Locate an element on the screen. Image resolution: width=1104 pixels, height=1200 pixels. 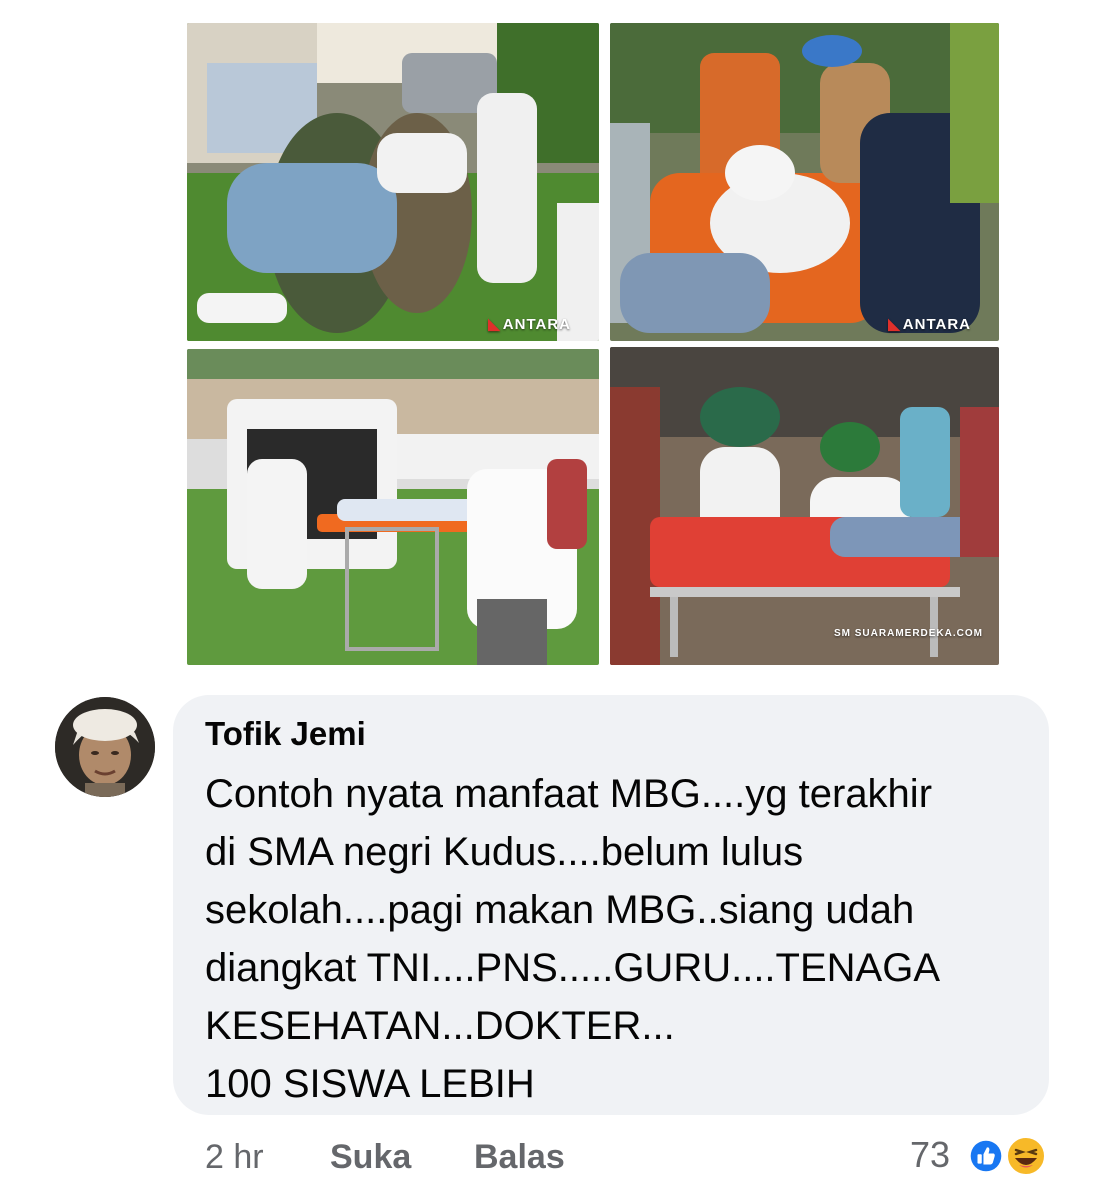
photo-students-on-gurney: SM SUARAMERDEKA.COM is located at coordinates (804, 506).